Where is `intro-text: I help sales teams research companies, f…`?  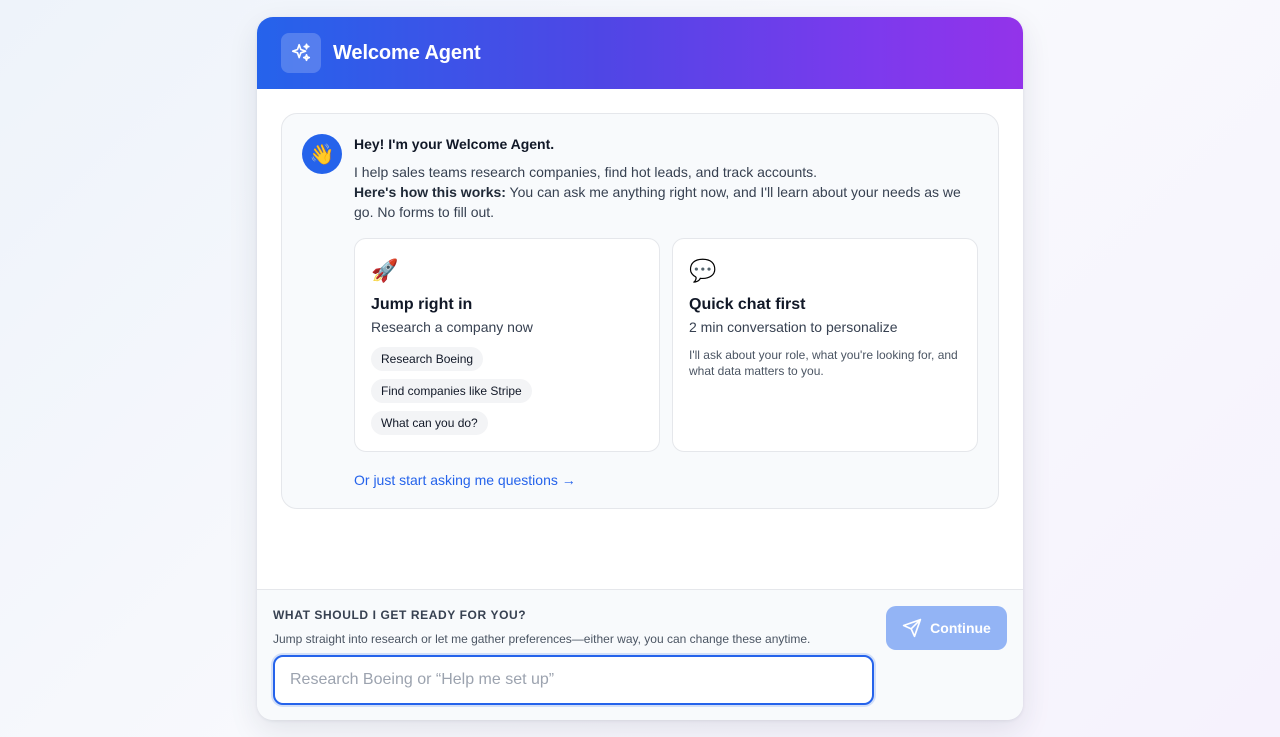 intro-text: I help sales teams research companies, f… is located at coordinates (668, 192).